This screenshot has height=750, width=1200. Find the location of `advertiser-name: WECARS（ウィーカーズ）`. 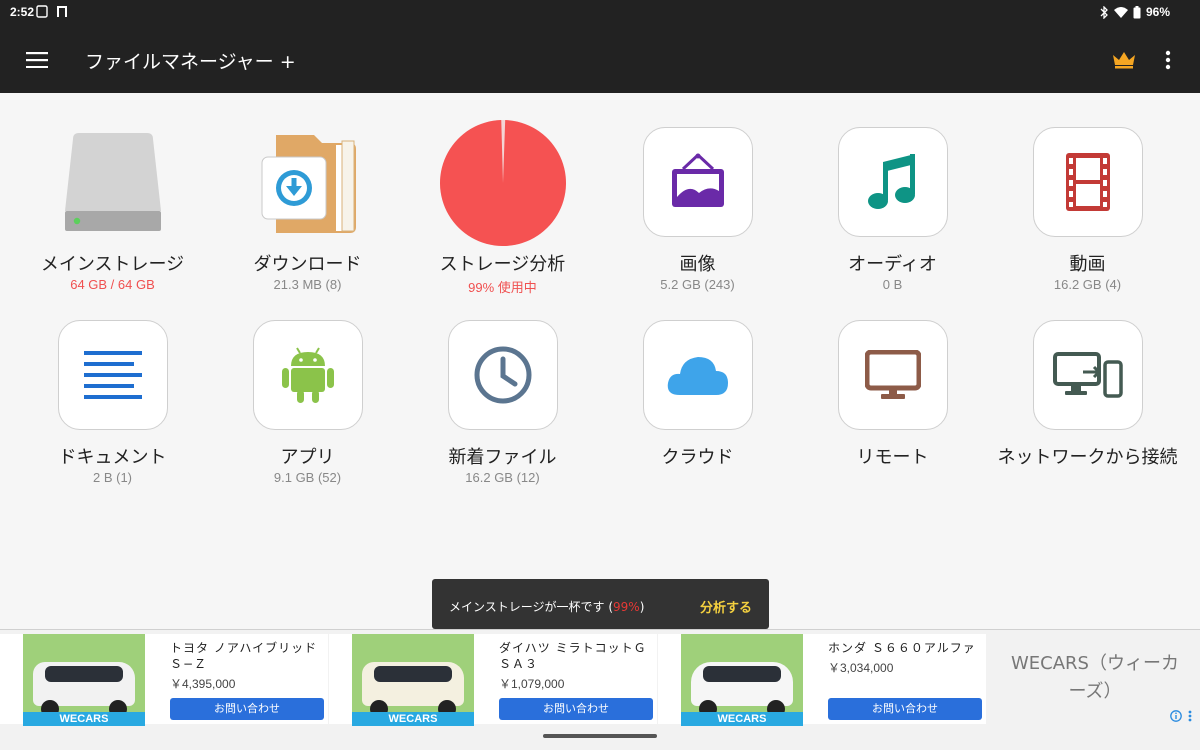

advertiser-name: WECARS（ウィーカーズ） is located at coordinates (1095, 678).